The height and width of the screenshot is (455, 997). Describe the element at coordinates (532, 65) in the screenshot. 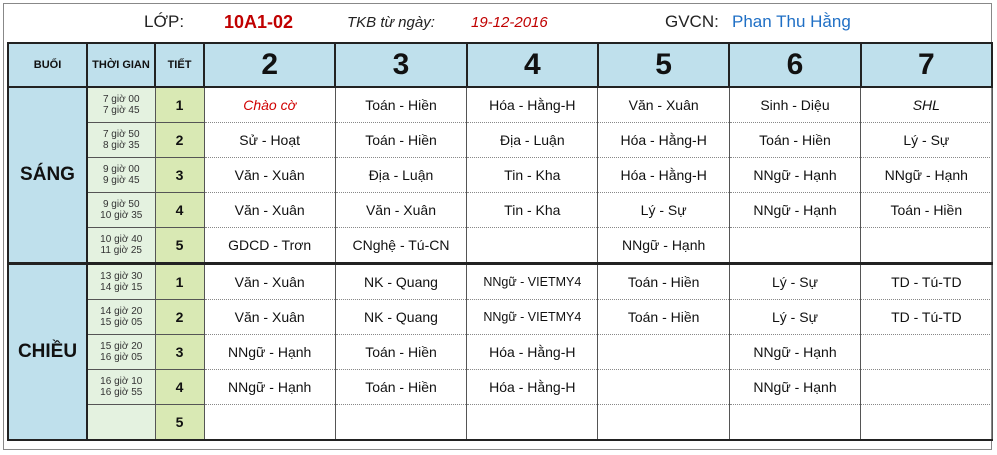

I see `col-header-day: 4` at that location.